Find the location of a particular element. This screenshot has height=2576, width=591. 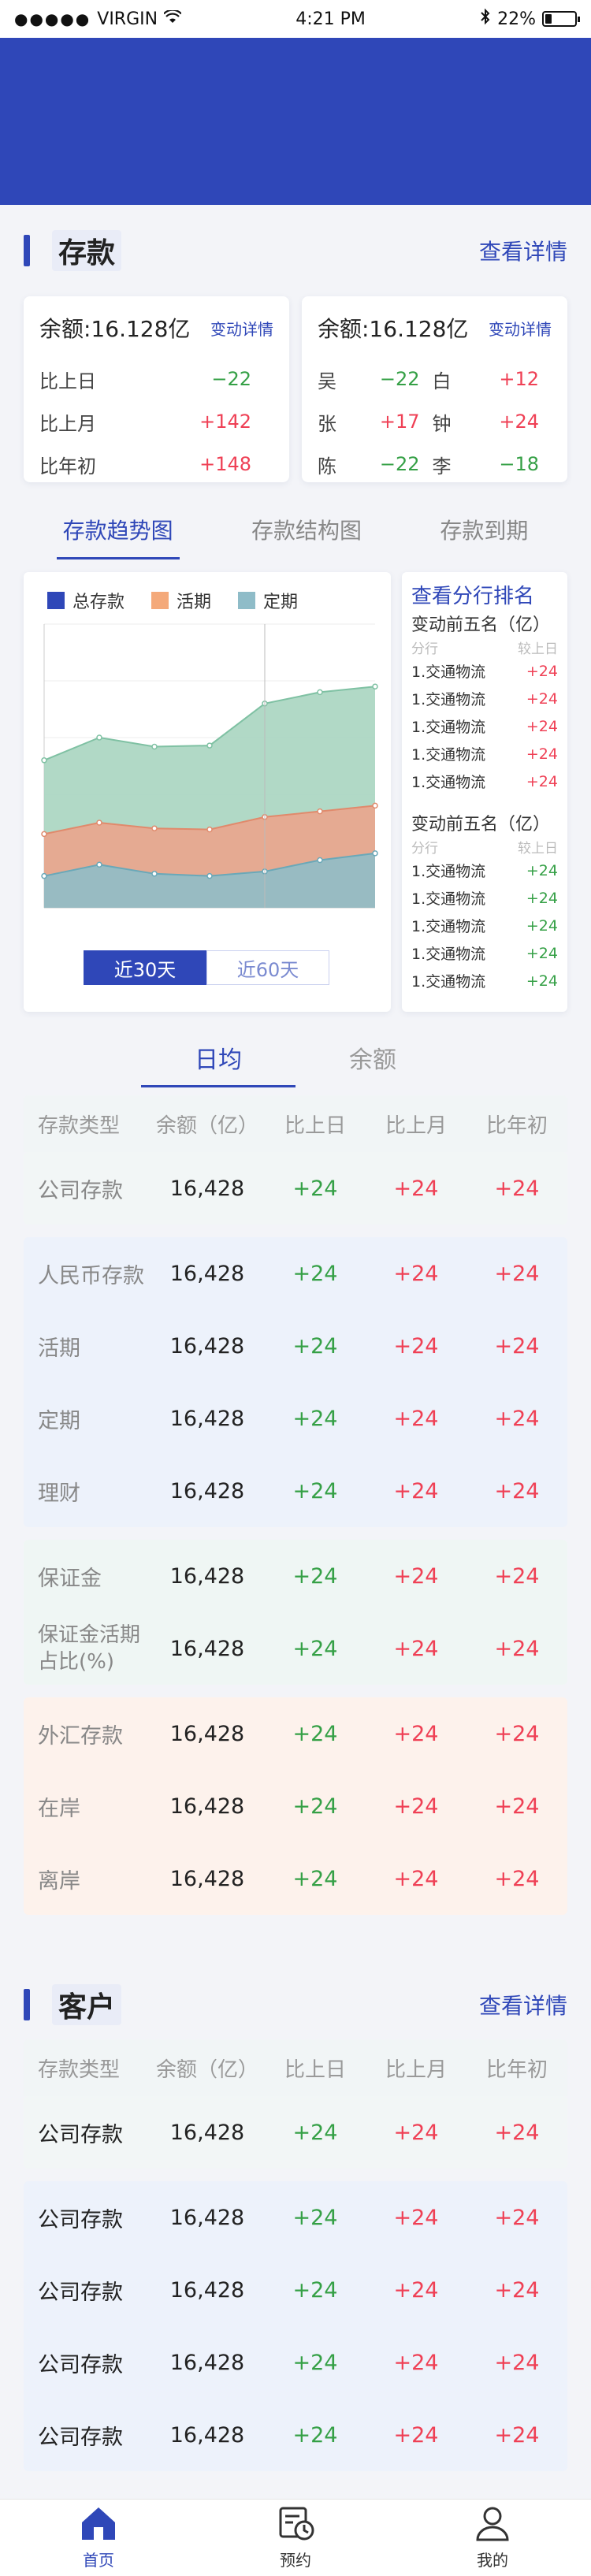

tab-deposit-structure: 存款结构图 is located at coordinates (307, 537).